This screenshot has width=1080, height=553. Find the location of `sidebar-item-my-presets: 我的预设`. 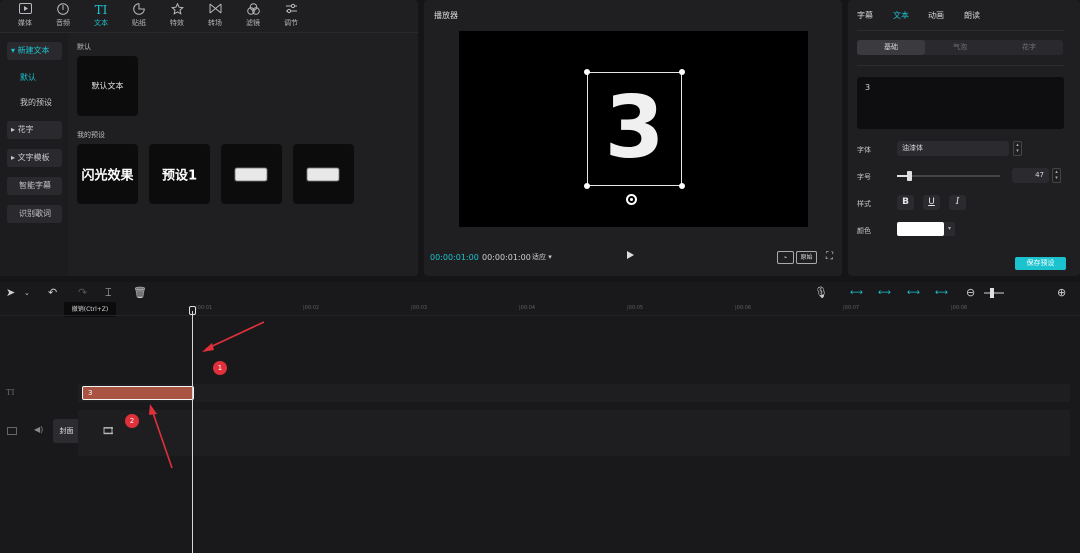

sidebar-item-my-presets: 我的预设 is located at coordinates (34, 103).